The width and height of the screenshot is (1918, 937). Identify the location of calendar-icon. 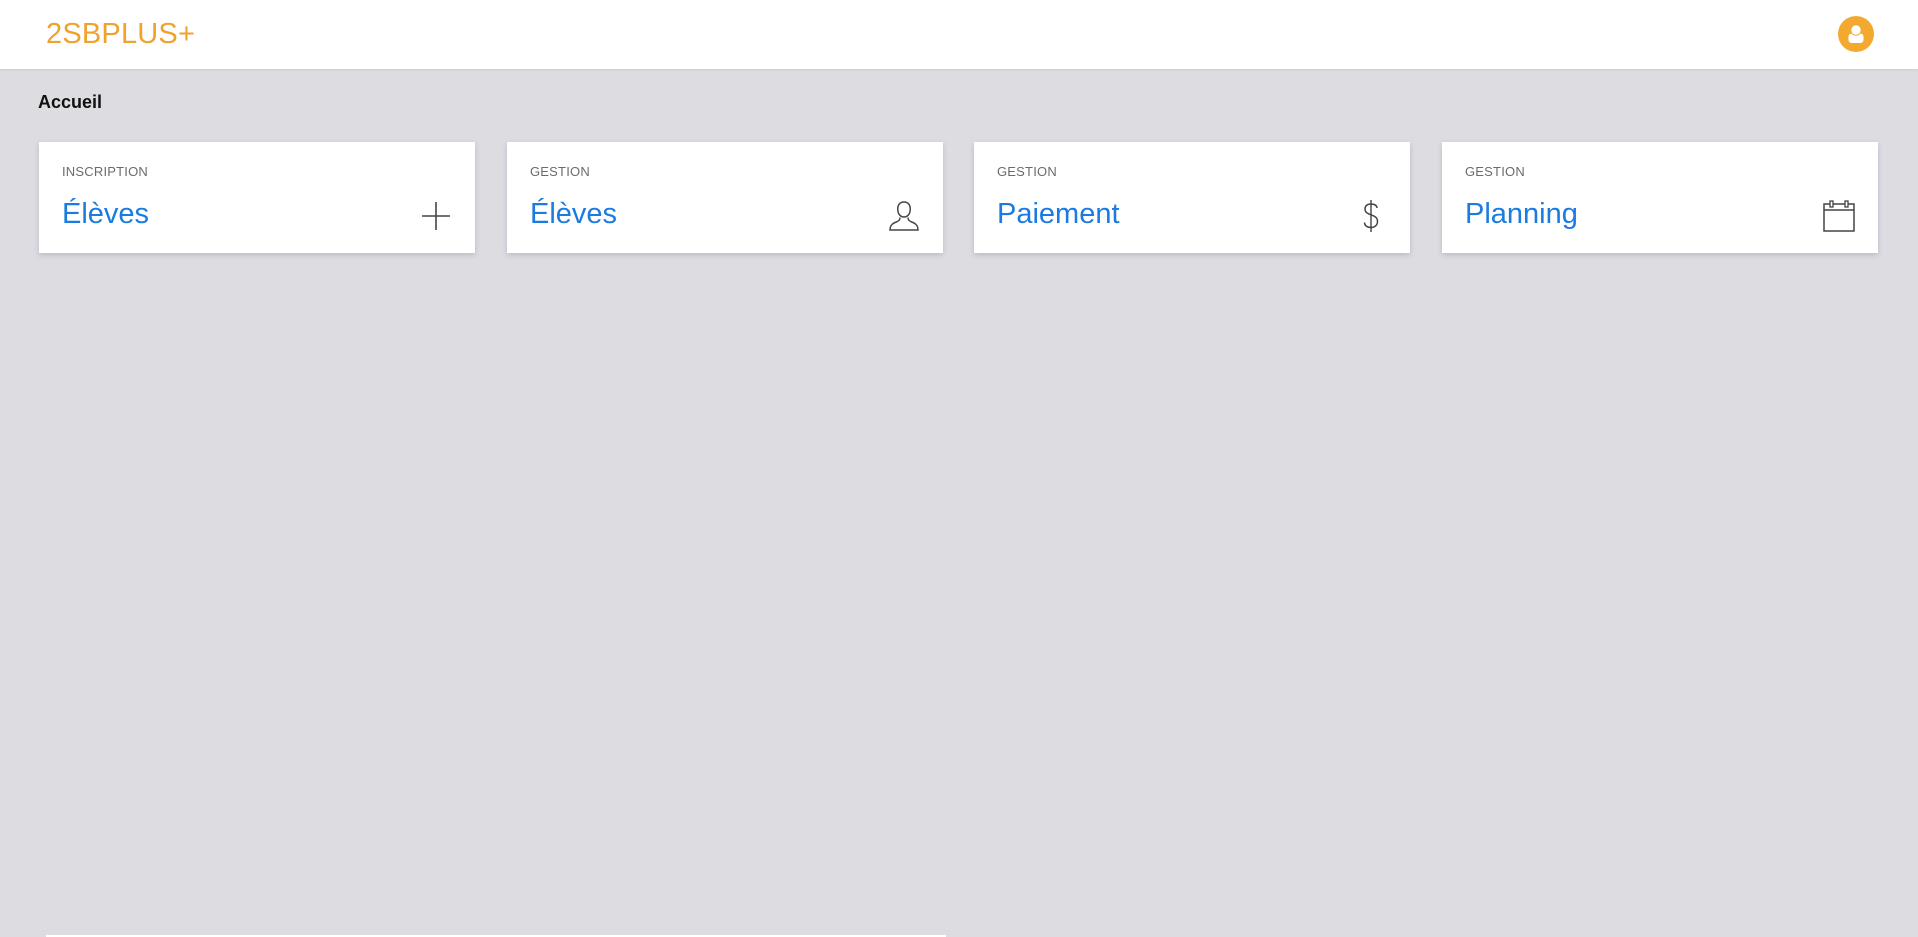
(1839, 216).